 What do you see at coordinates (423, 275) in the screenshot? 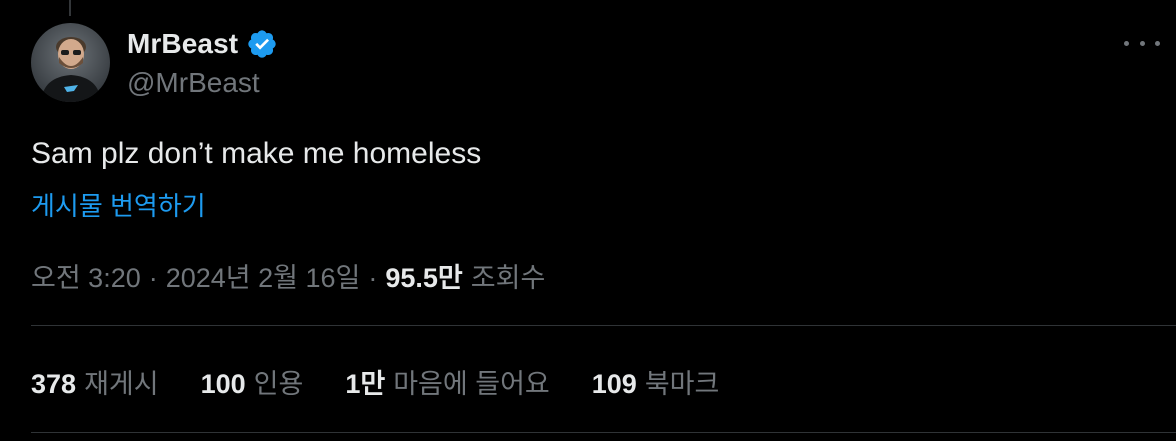
I see `views-count: 95.5만` at bounding box center [423, 275].